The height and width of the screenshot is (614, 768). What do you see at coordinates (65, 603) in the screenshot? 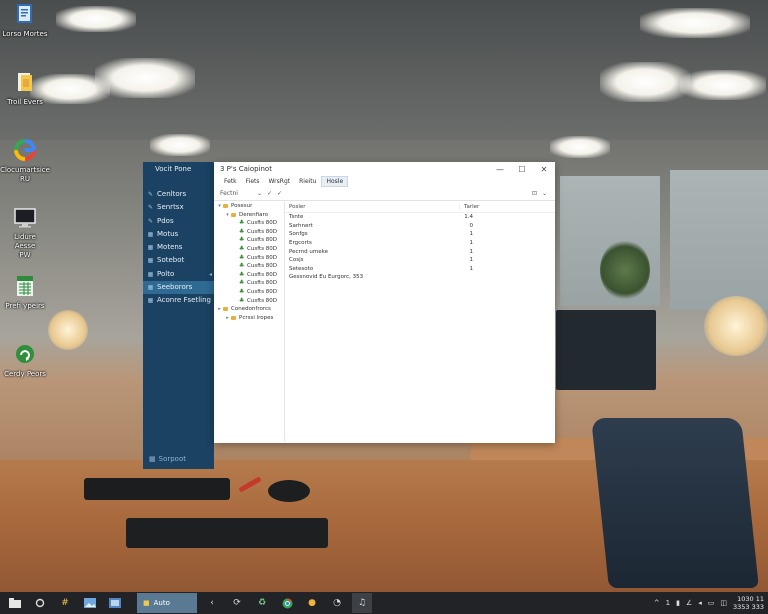
I see `app-grid-icon: #` at bounding box center [65, 603].